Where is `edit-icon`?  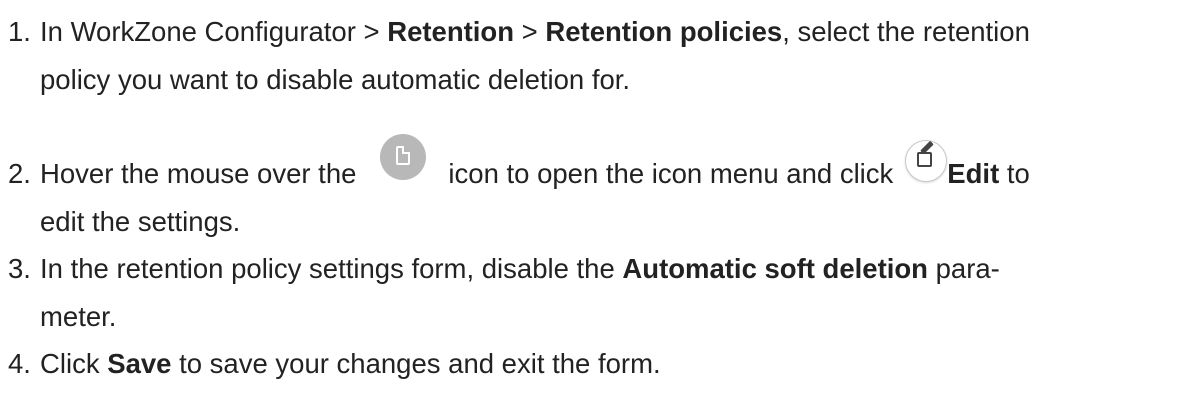 edit-icon is located at coordinates (926, 161).